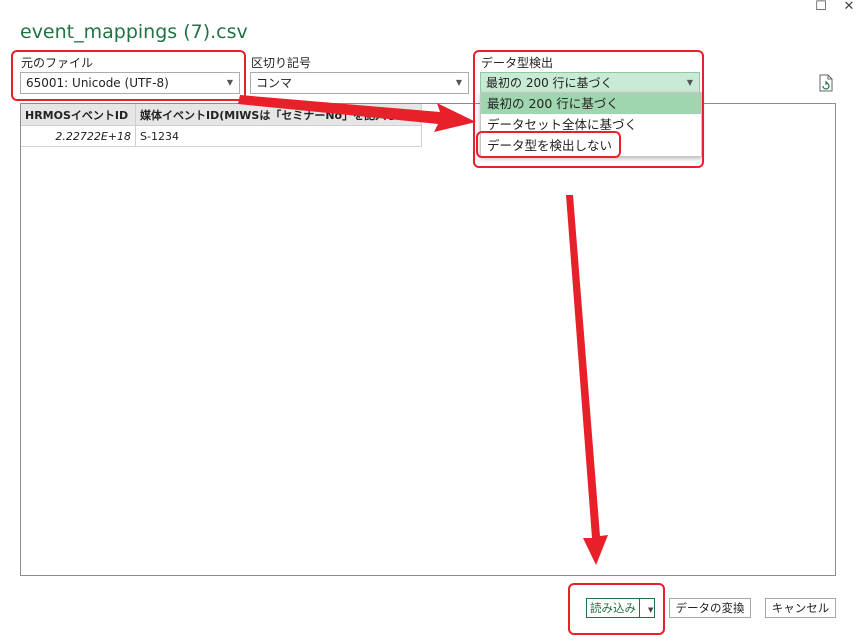  I want to click on arrow-down, so click(587, 380).